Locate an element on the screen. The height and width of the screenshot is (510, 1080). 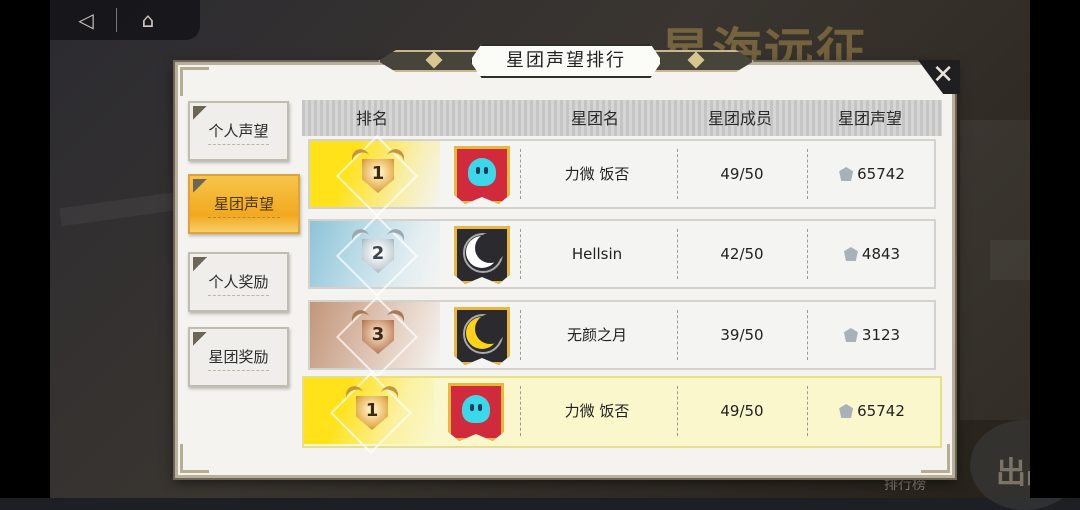
bronze-rank-badge-icon: 3 is located at coordinates (378, 335).